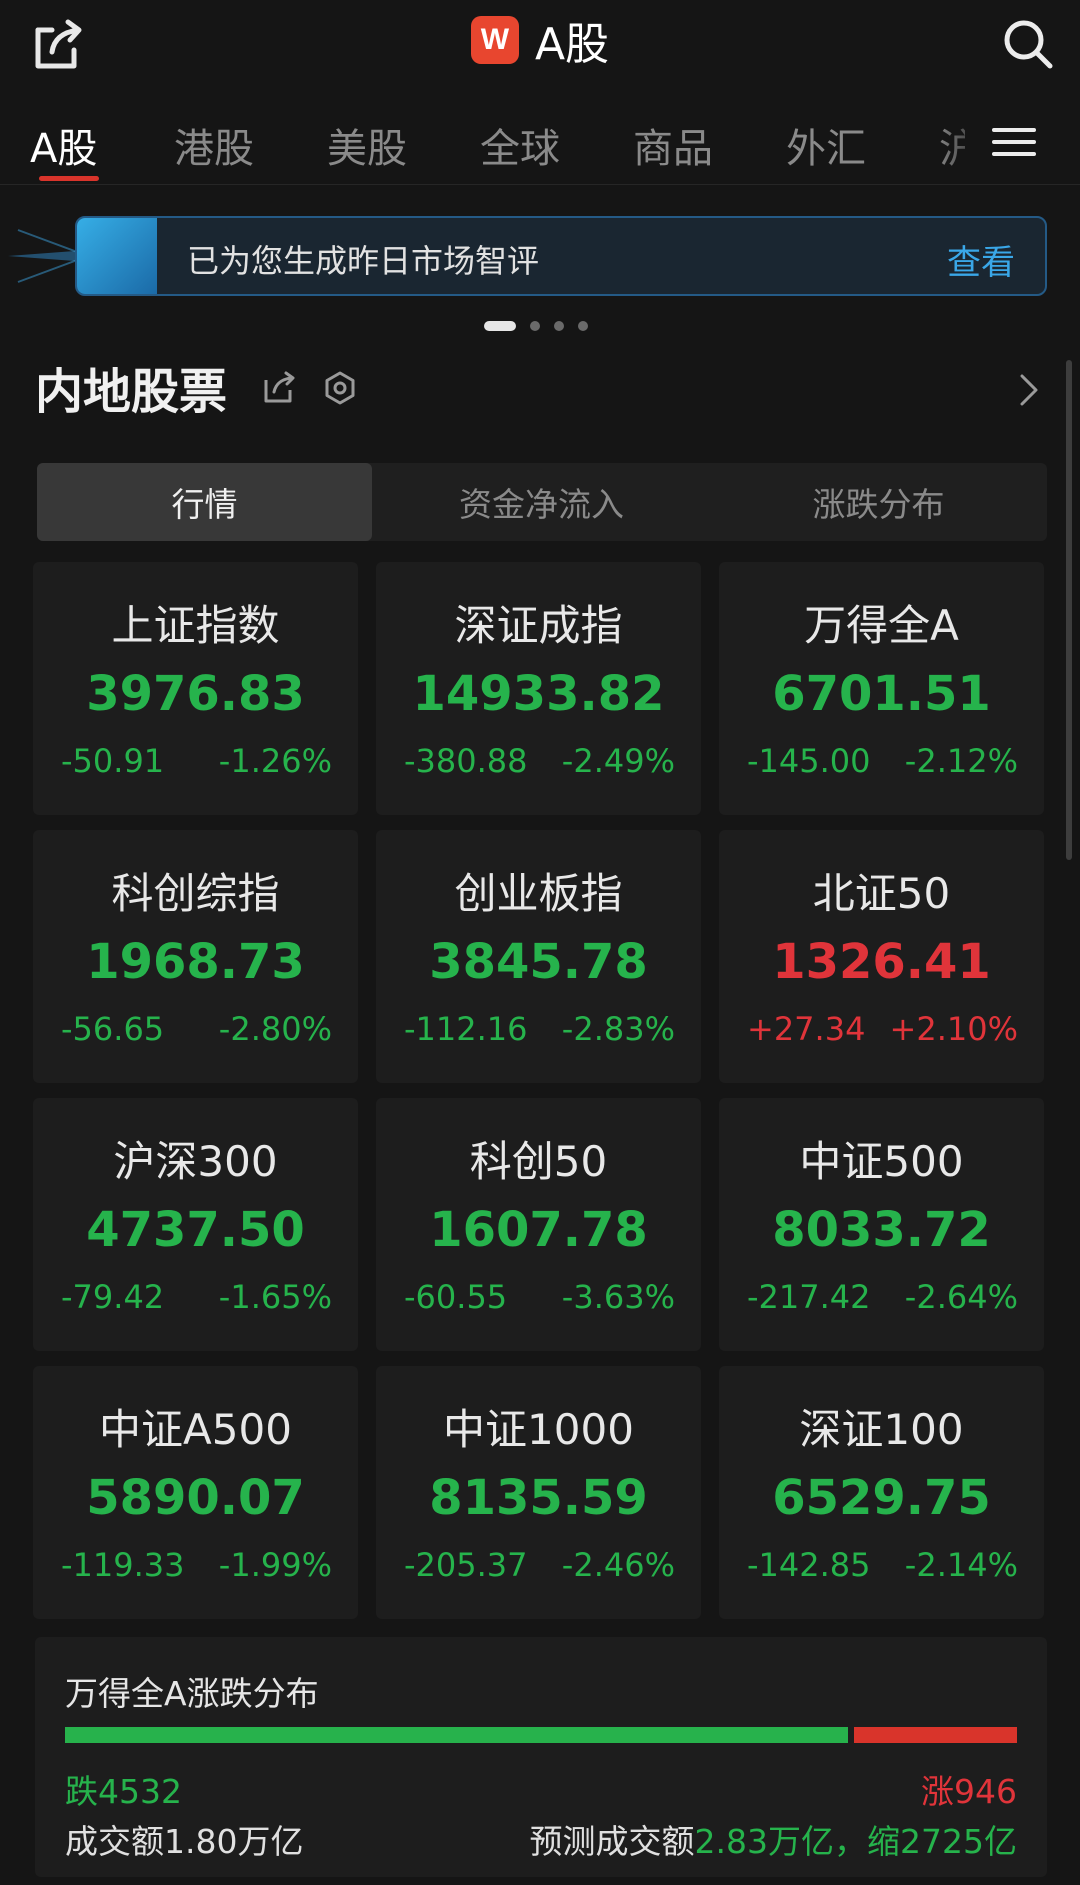 This screenshot has width=1080, height=1885. Describe the element at coordinates (367, 145) in the screenshot. I see `tab-us-stocks: 美股` at that location.